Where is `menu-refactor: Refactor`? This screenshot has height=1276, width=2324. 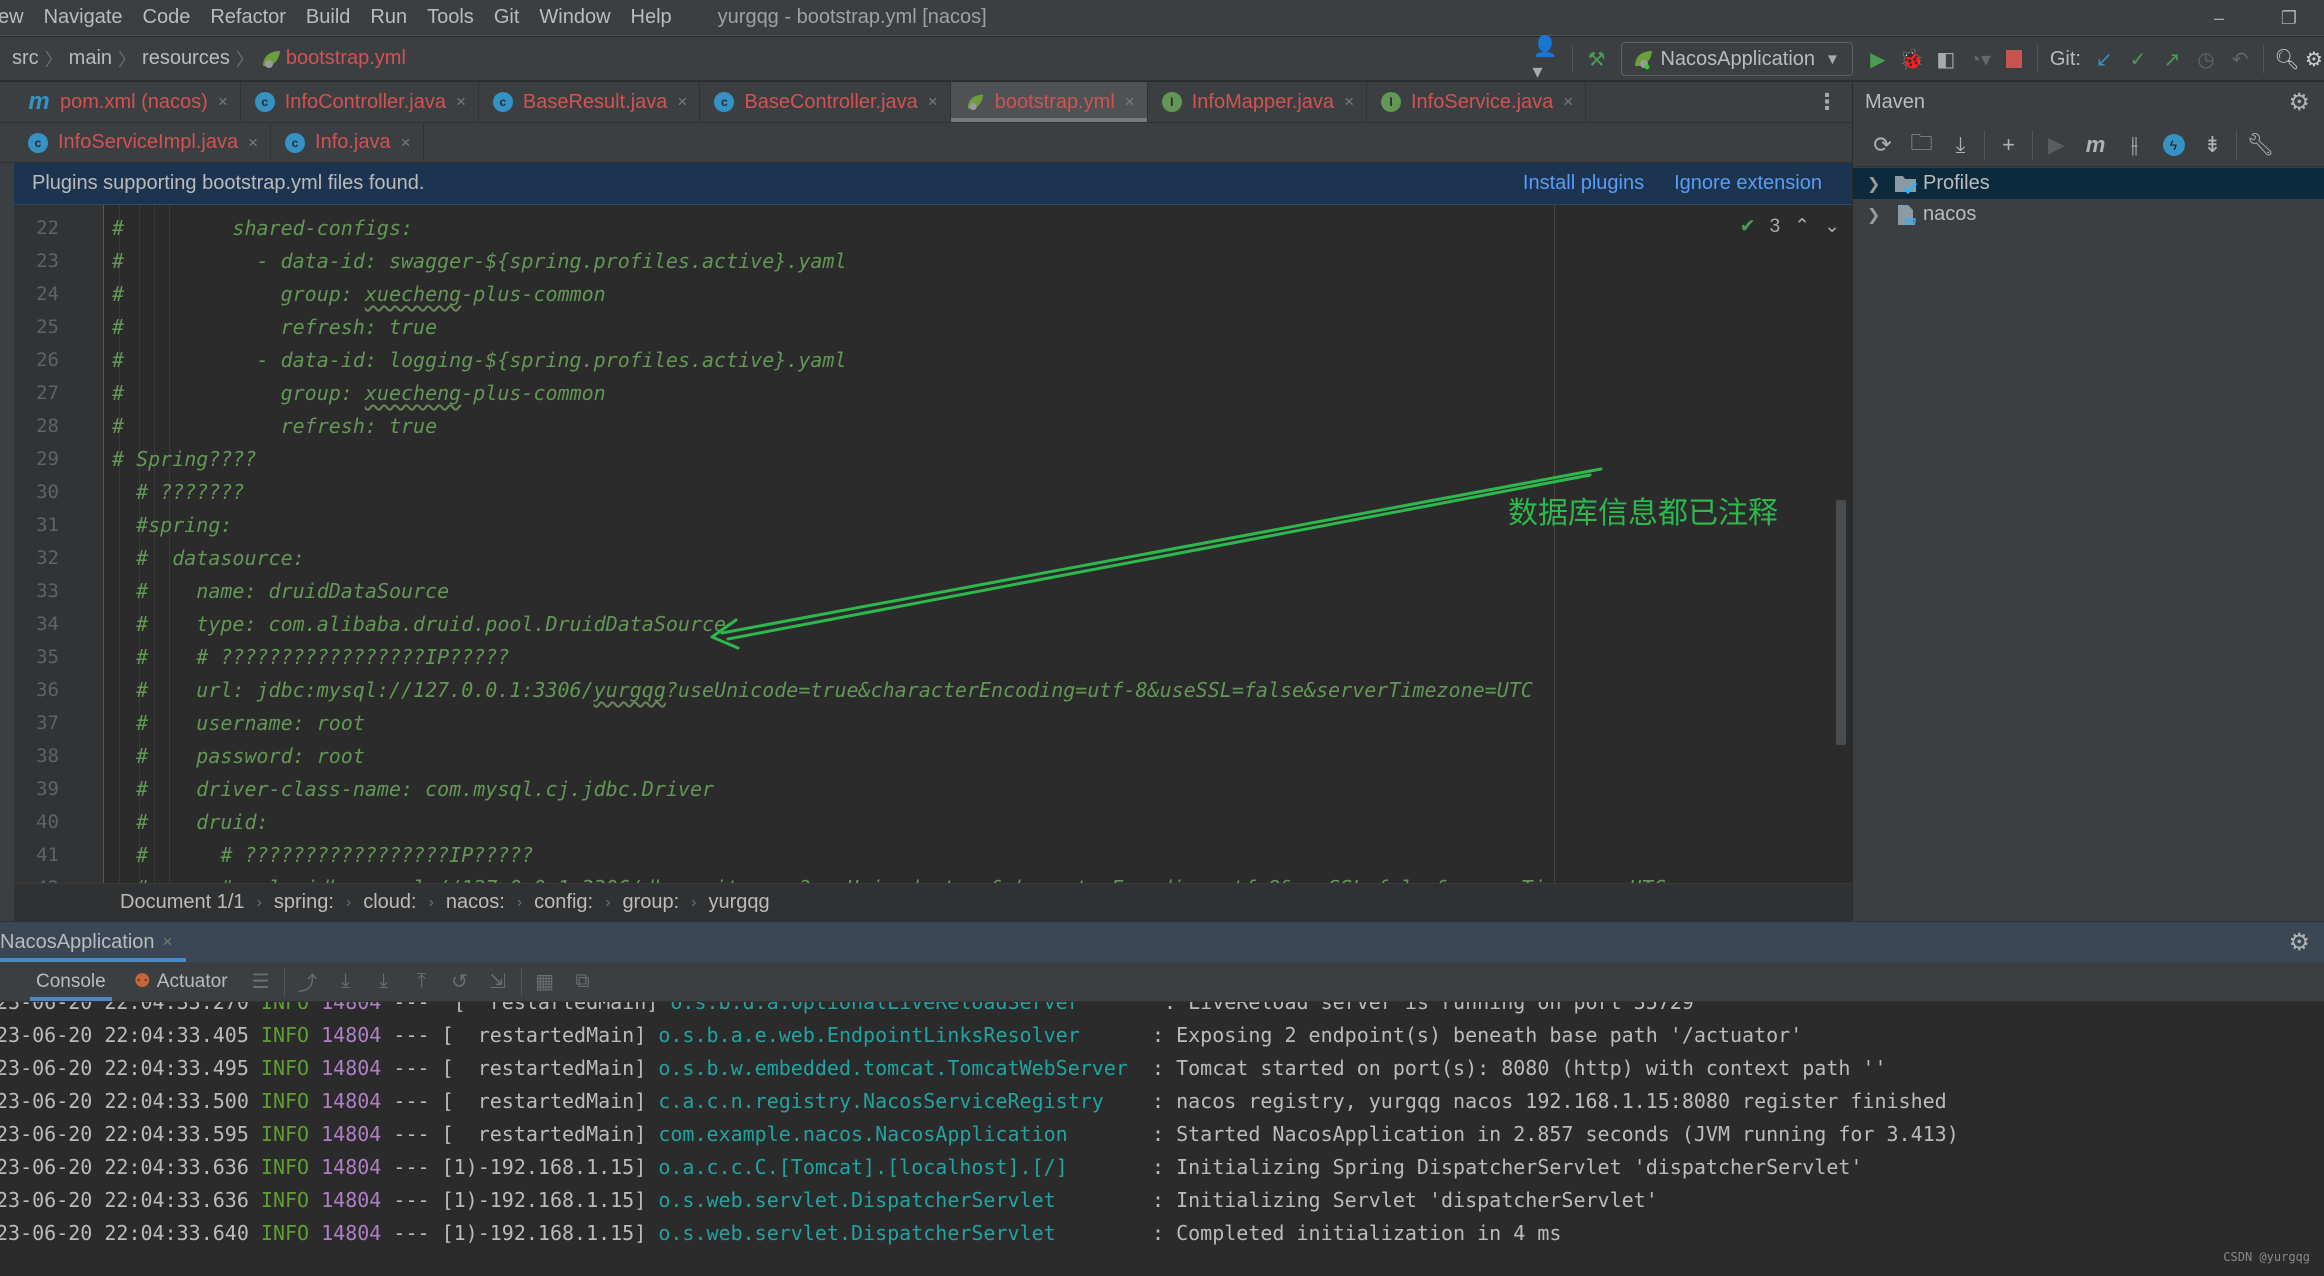
menu-refactor: Refactor is located at coordinates (248, 17).